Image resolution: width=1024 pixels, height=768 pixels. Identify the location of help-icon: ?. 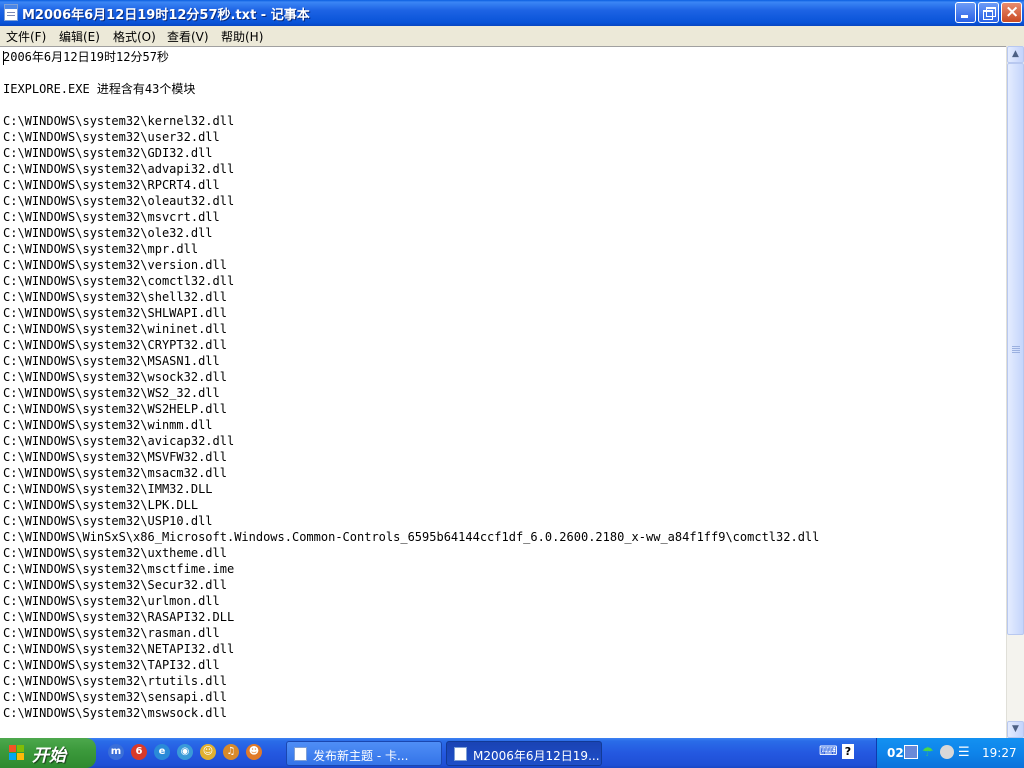
(848, 751).